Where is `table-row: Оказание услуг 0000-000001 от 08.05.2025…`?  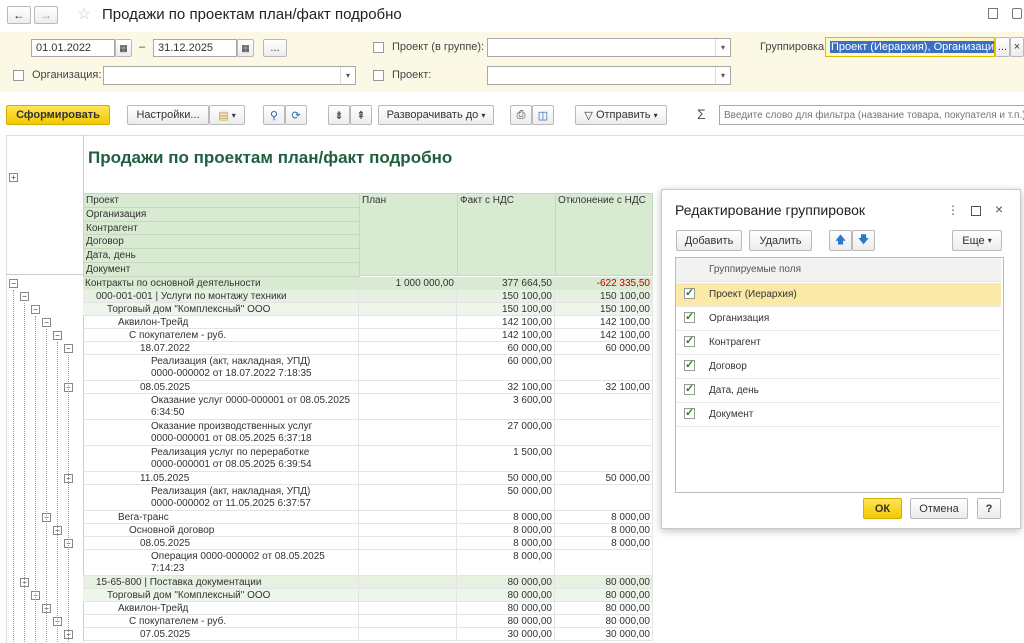
table-row: Оказание услуг 0000-000001 от 08.05.2025… is located at coordinates (368, 407).